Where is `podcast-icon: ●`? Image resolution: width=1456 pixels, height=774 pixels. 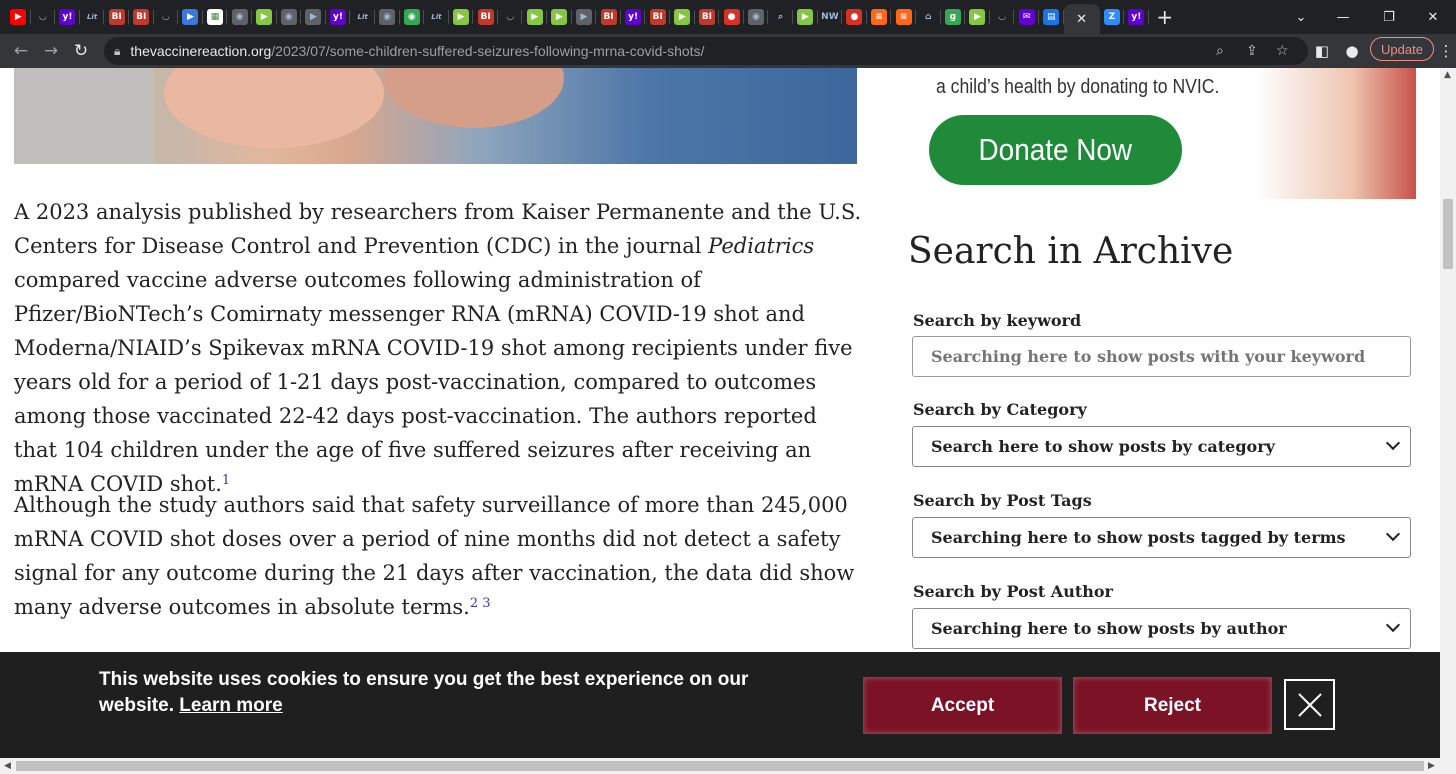
podcast-icon: ● is located at coordinates (854, 17).